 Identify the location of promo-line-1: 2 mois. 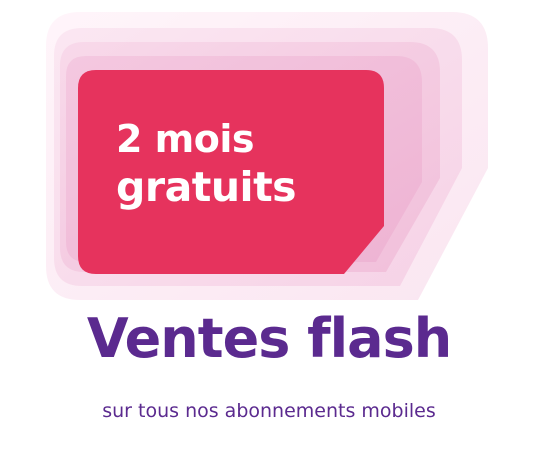
(185, 139).